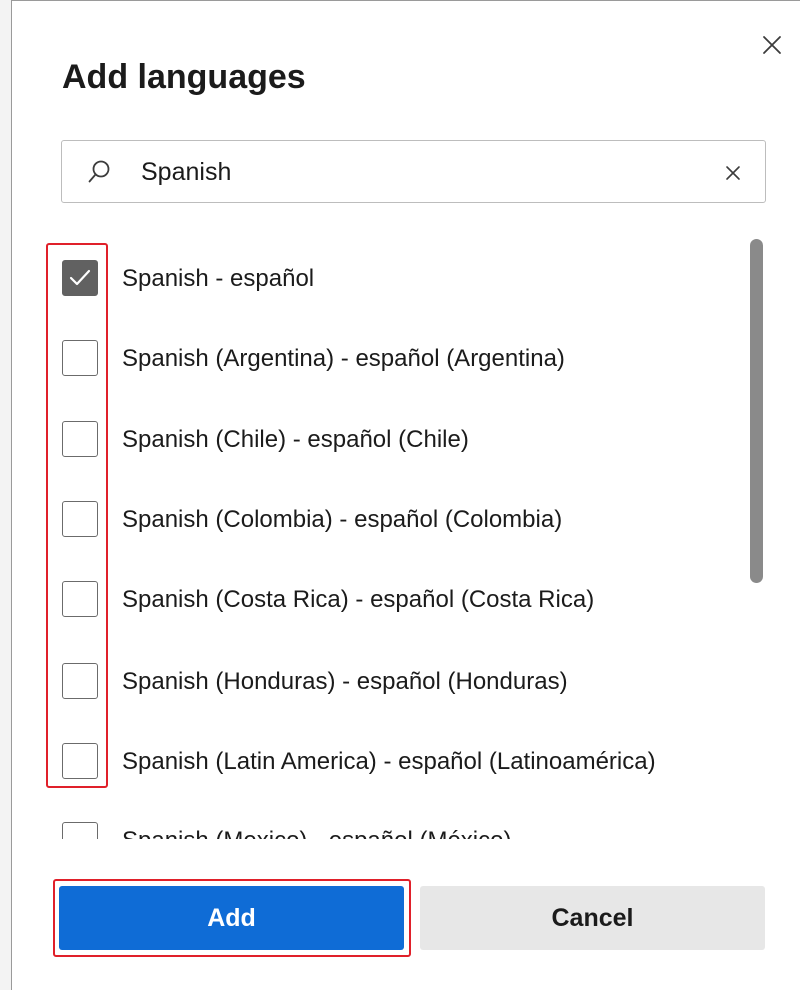 Image resolution: width=800 pixels, height=990 pixels. I want to click on dialog-title: Add languages, so click(184, 77).